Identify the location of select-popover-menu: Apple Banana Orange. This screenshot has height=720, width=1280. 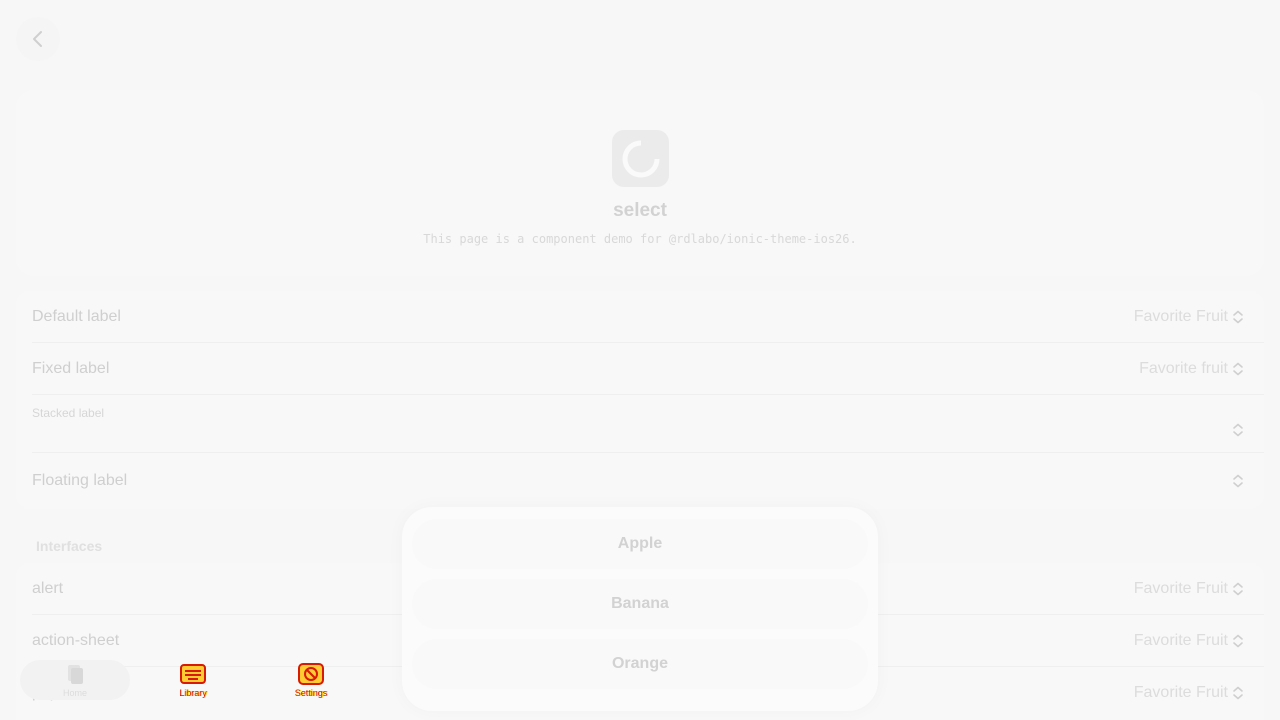
(640, 609).